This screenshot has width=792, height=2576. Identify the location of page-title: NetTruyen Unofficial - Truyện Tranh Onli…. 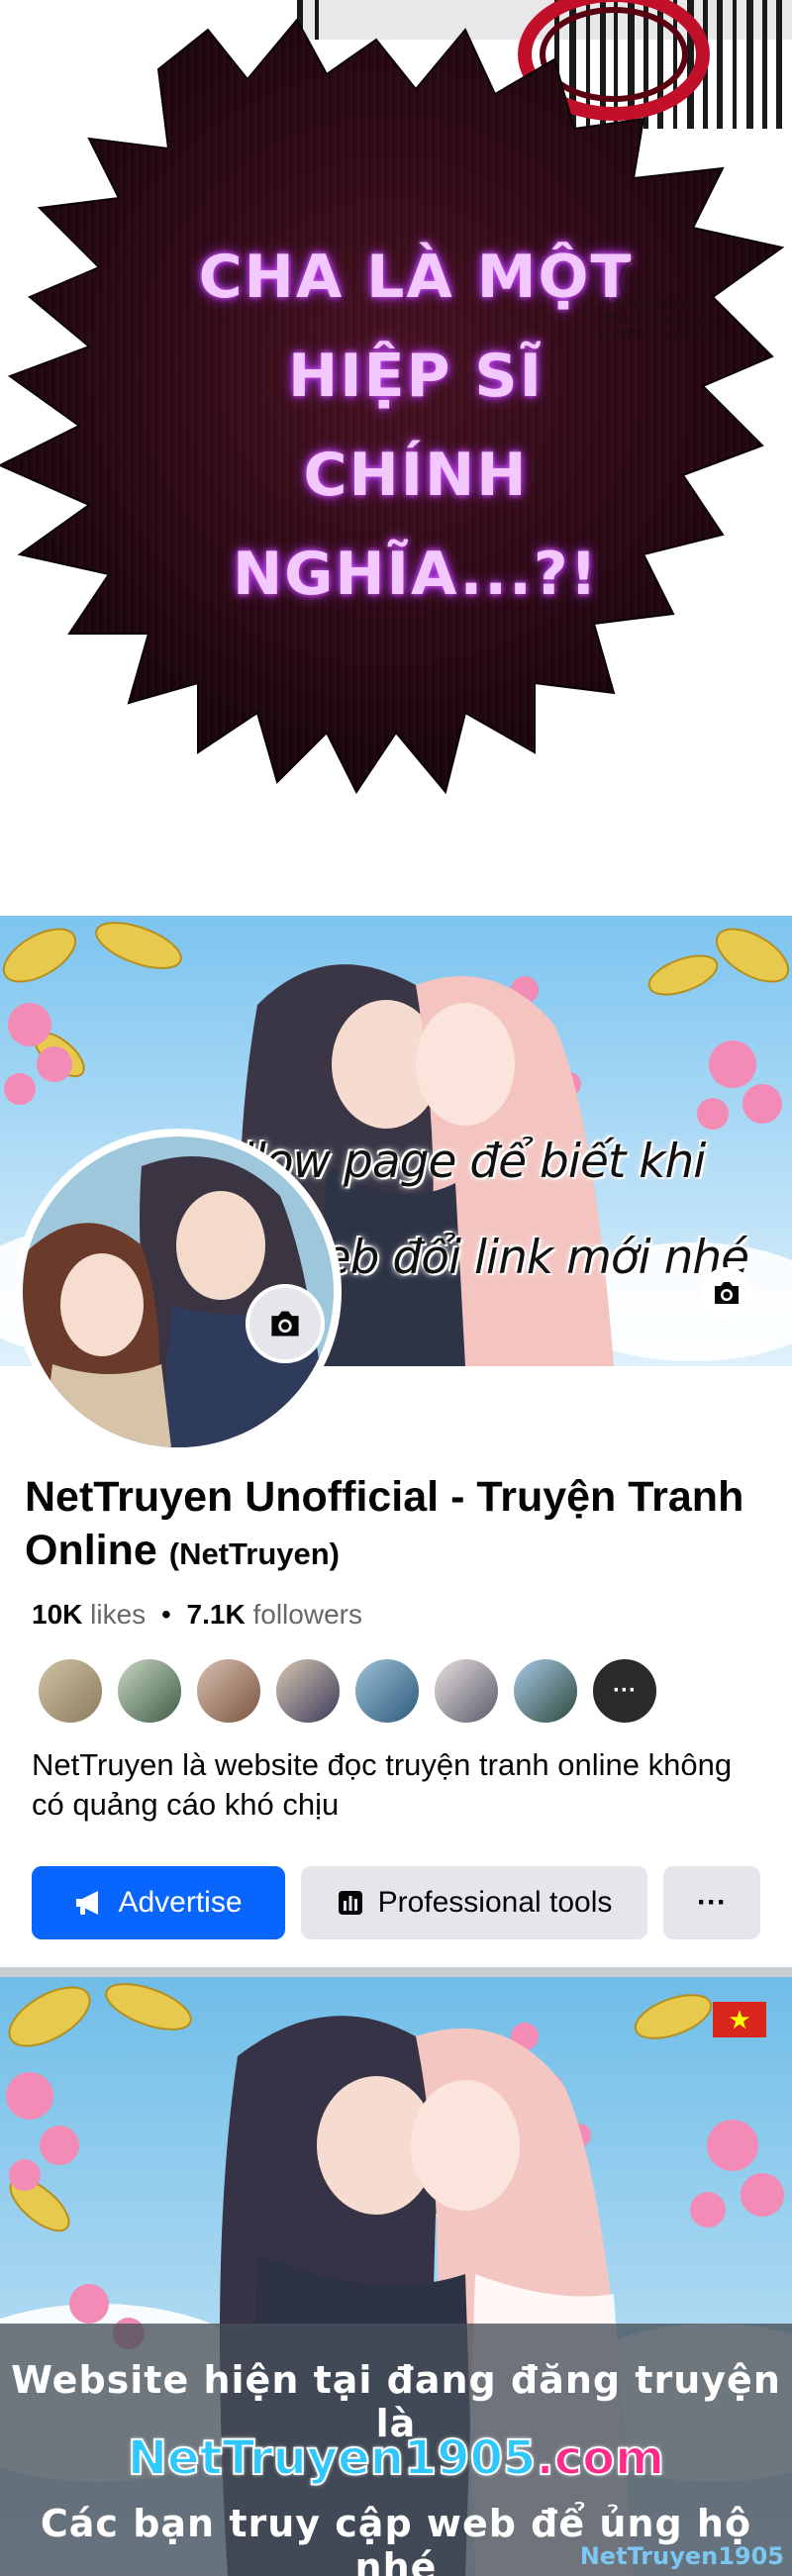
(401, 1526).